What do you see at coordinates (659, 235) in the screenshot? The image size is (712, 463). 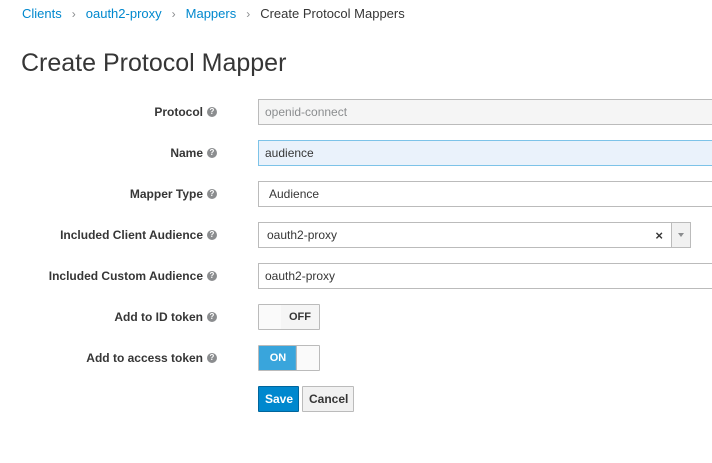 I see `clear-icon: ×` at bounding box center [659, 235].